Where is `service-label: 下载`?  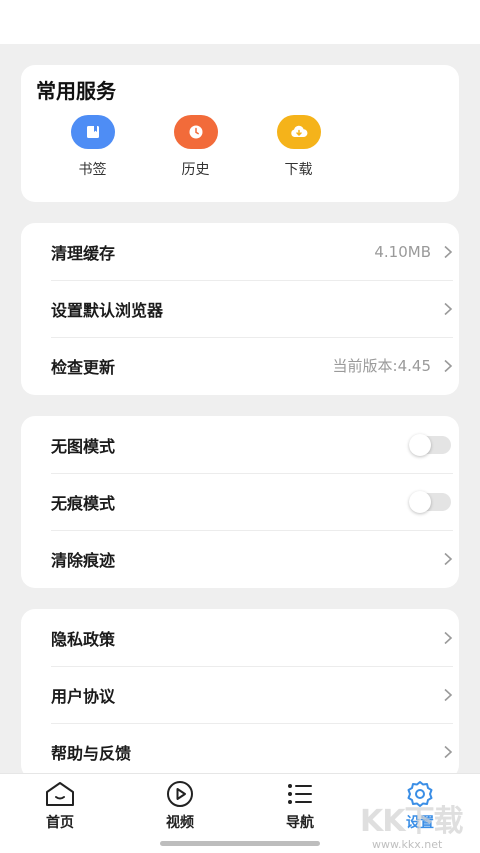 service-label: 下载 is located at coordinates (298, 170).